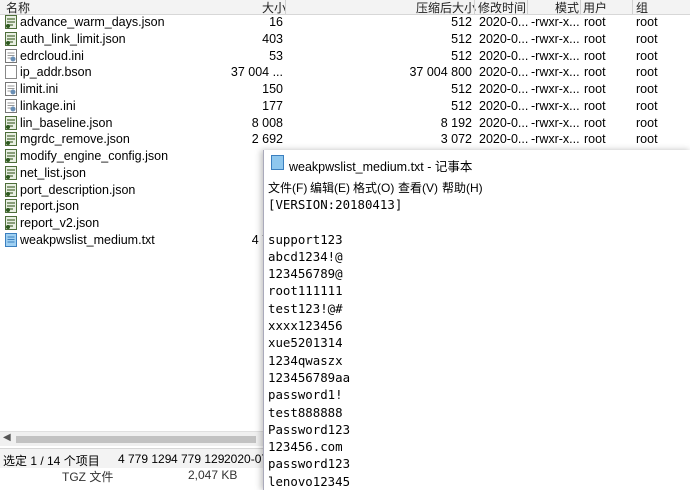 The width and height of the screenshot is (690, 490). What do you see at coordinates (477, 163) in the screenshot?
I see `notepad-title-bar: weakpwslist_medium.txt - 记事本` at bounding box center [477, 163].